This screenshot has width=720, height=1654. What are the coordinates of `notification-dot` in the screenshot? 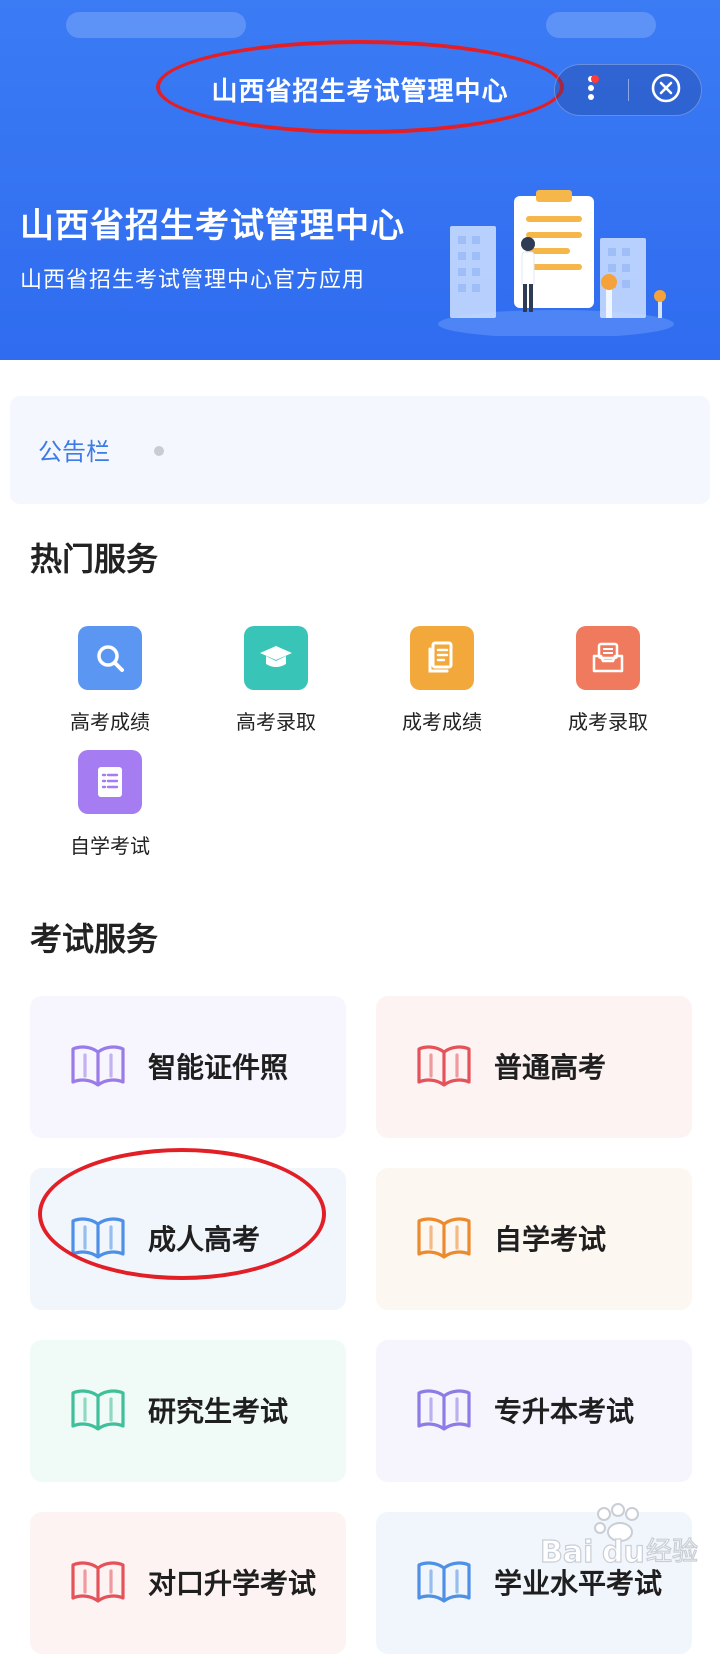 It's located at (595, 79).